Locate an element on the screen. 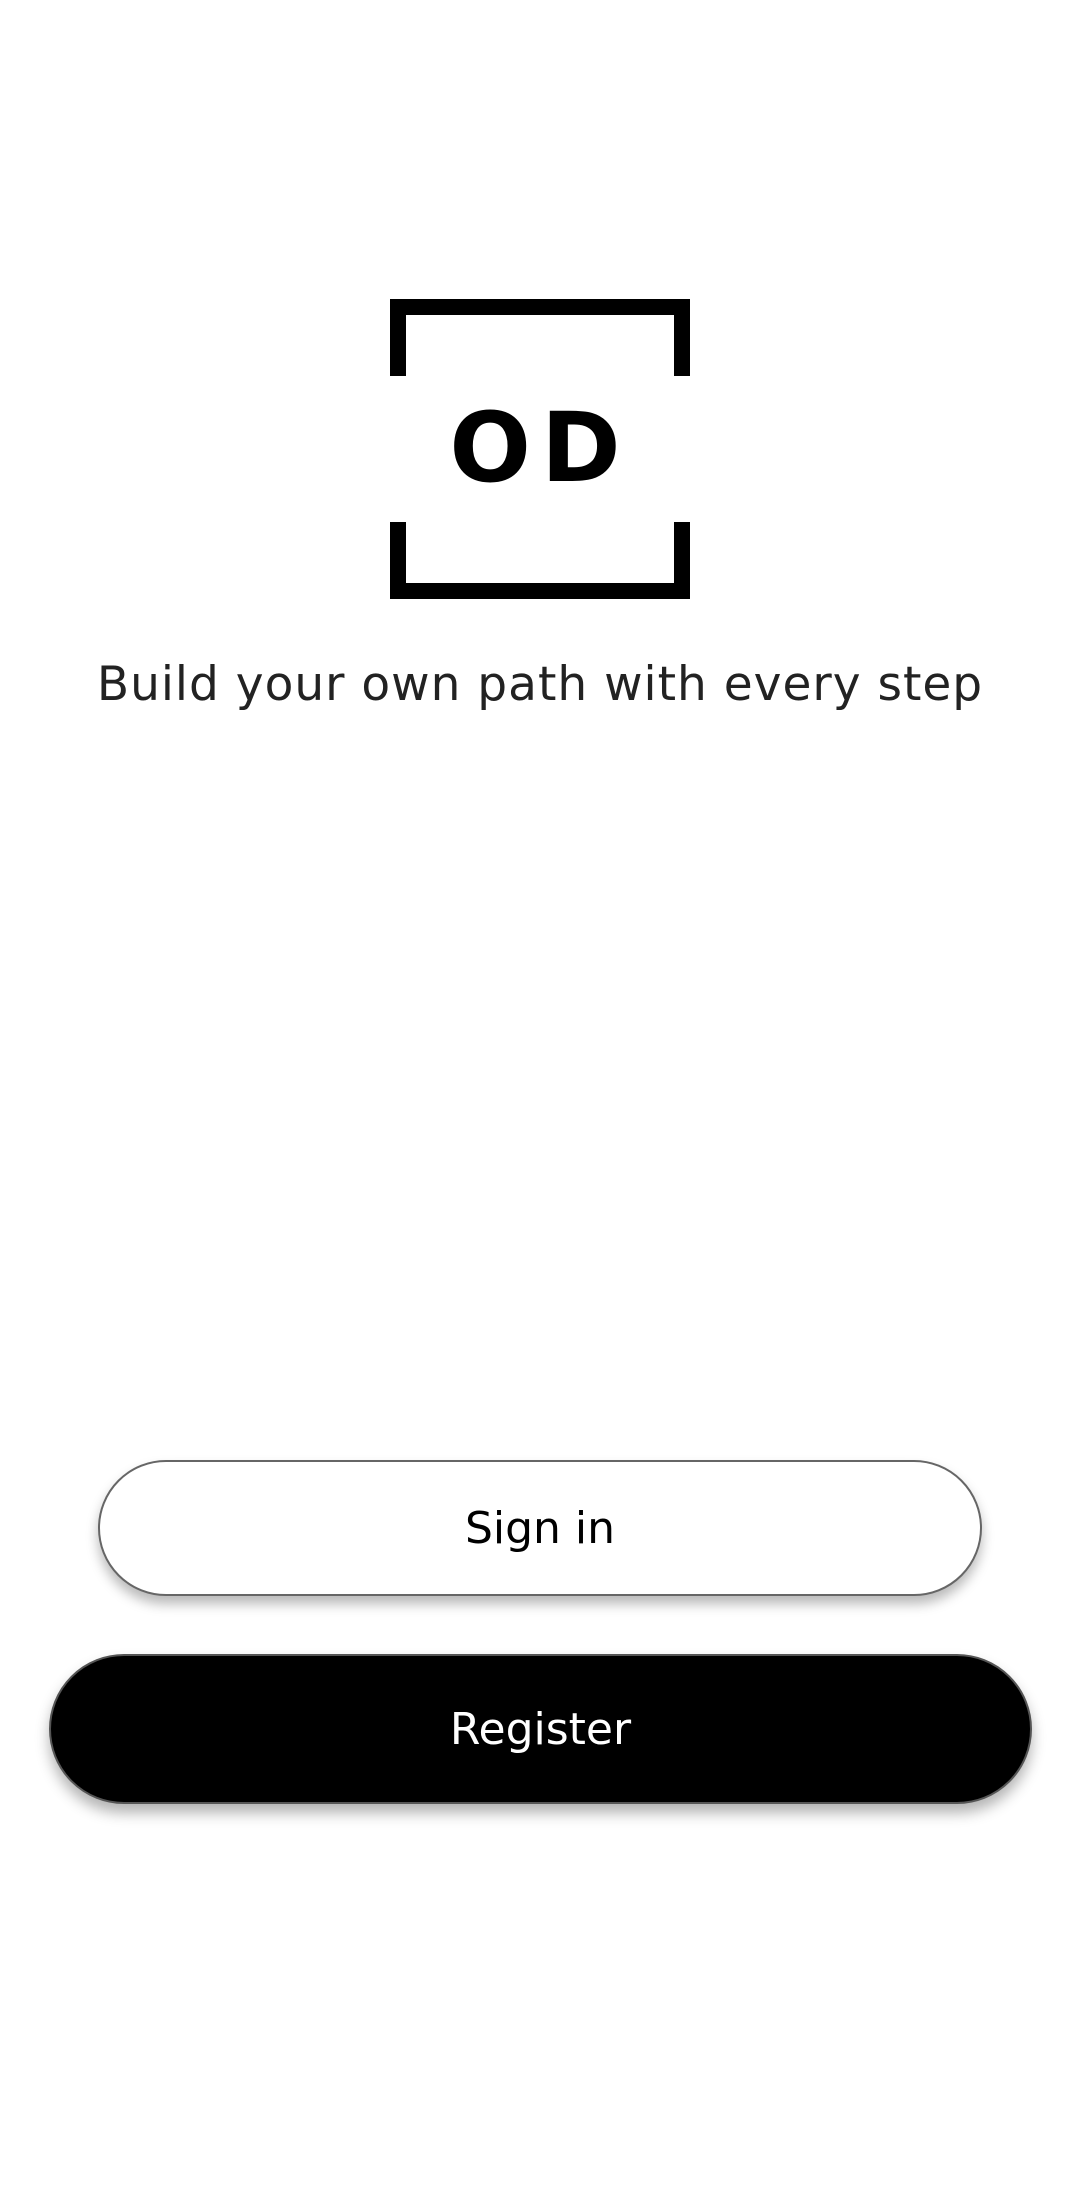 The width and height of the screenshot is (1080, 2199). register-label: Register is located at coordinates (540, 1729).